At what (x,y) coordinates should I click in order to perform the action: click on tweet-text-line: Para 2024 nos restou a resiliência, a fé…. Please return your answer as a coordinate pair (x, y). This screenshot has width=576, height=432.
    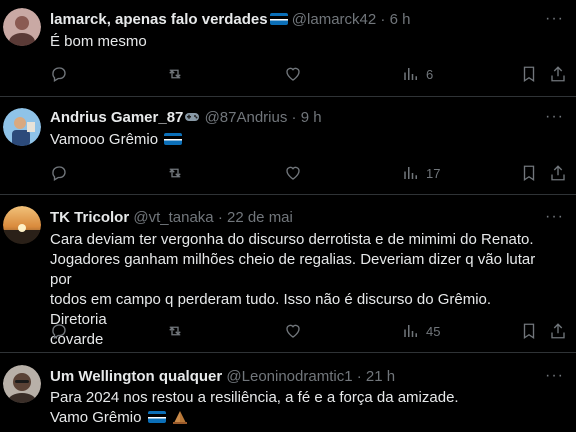
    Looking at the image, I should click on (254, 397).